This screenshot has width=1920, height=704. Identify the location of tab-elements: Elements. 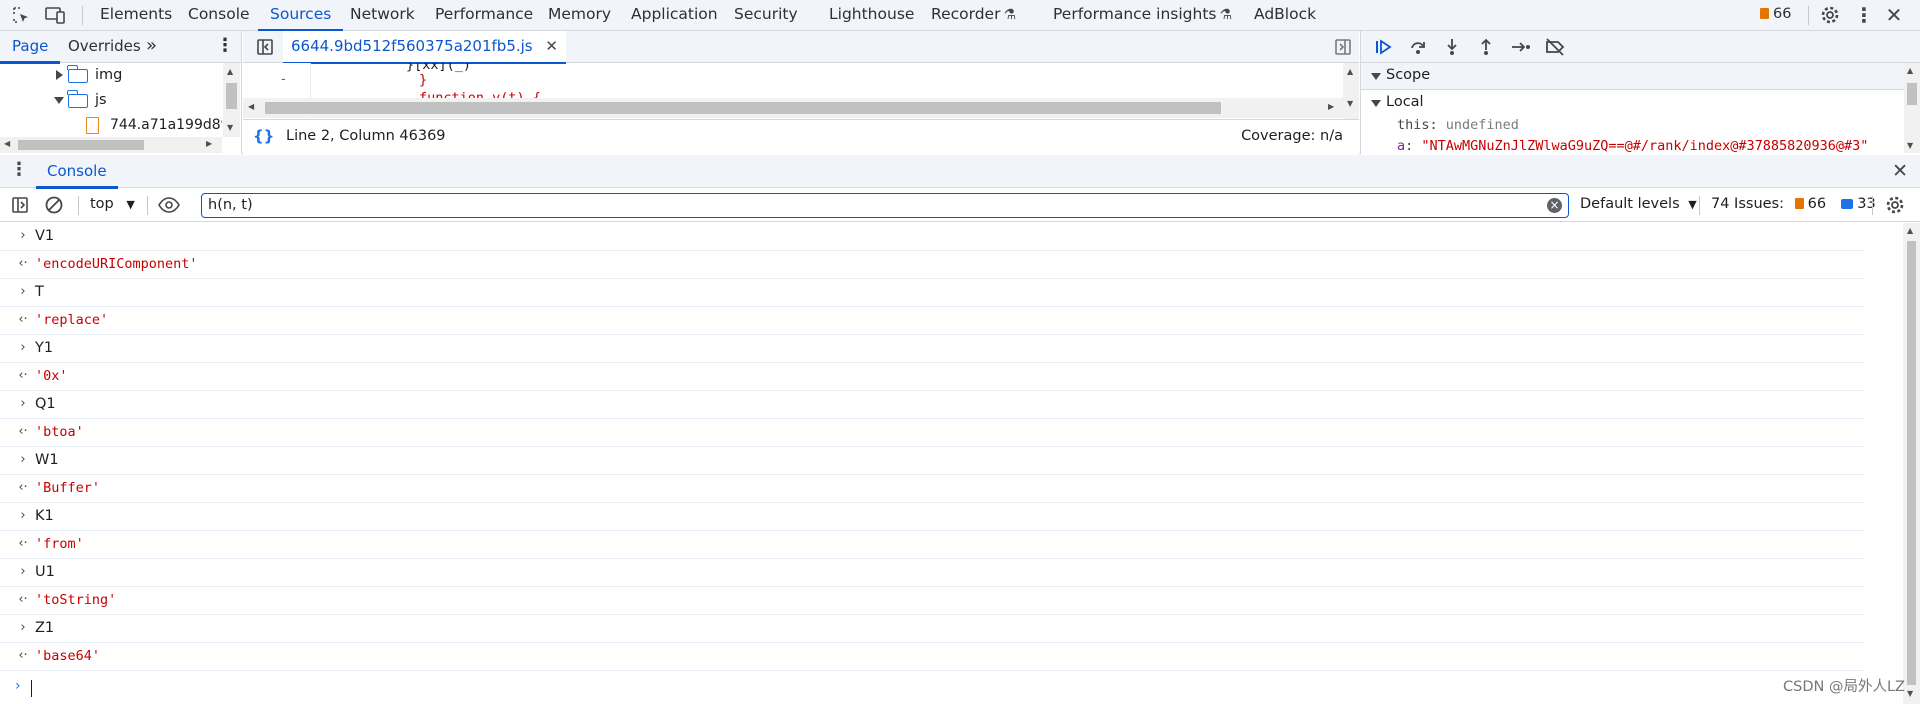
(136, 15).